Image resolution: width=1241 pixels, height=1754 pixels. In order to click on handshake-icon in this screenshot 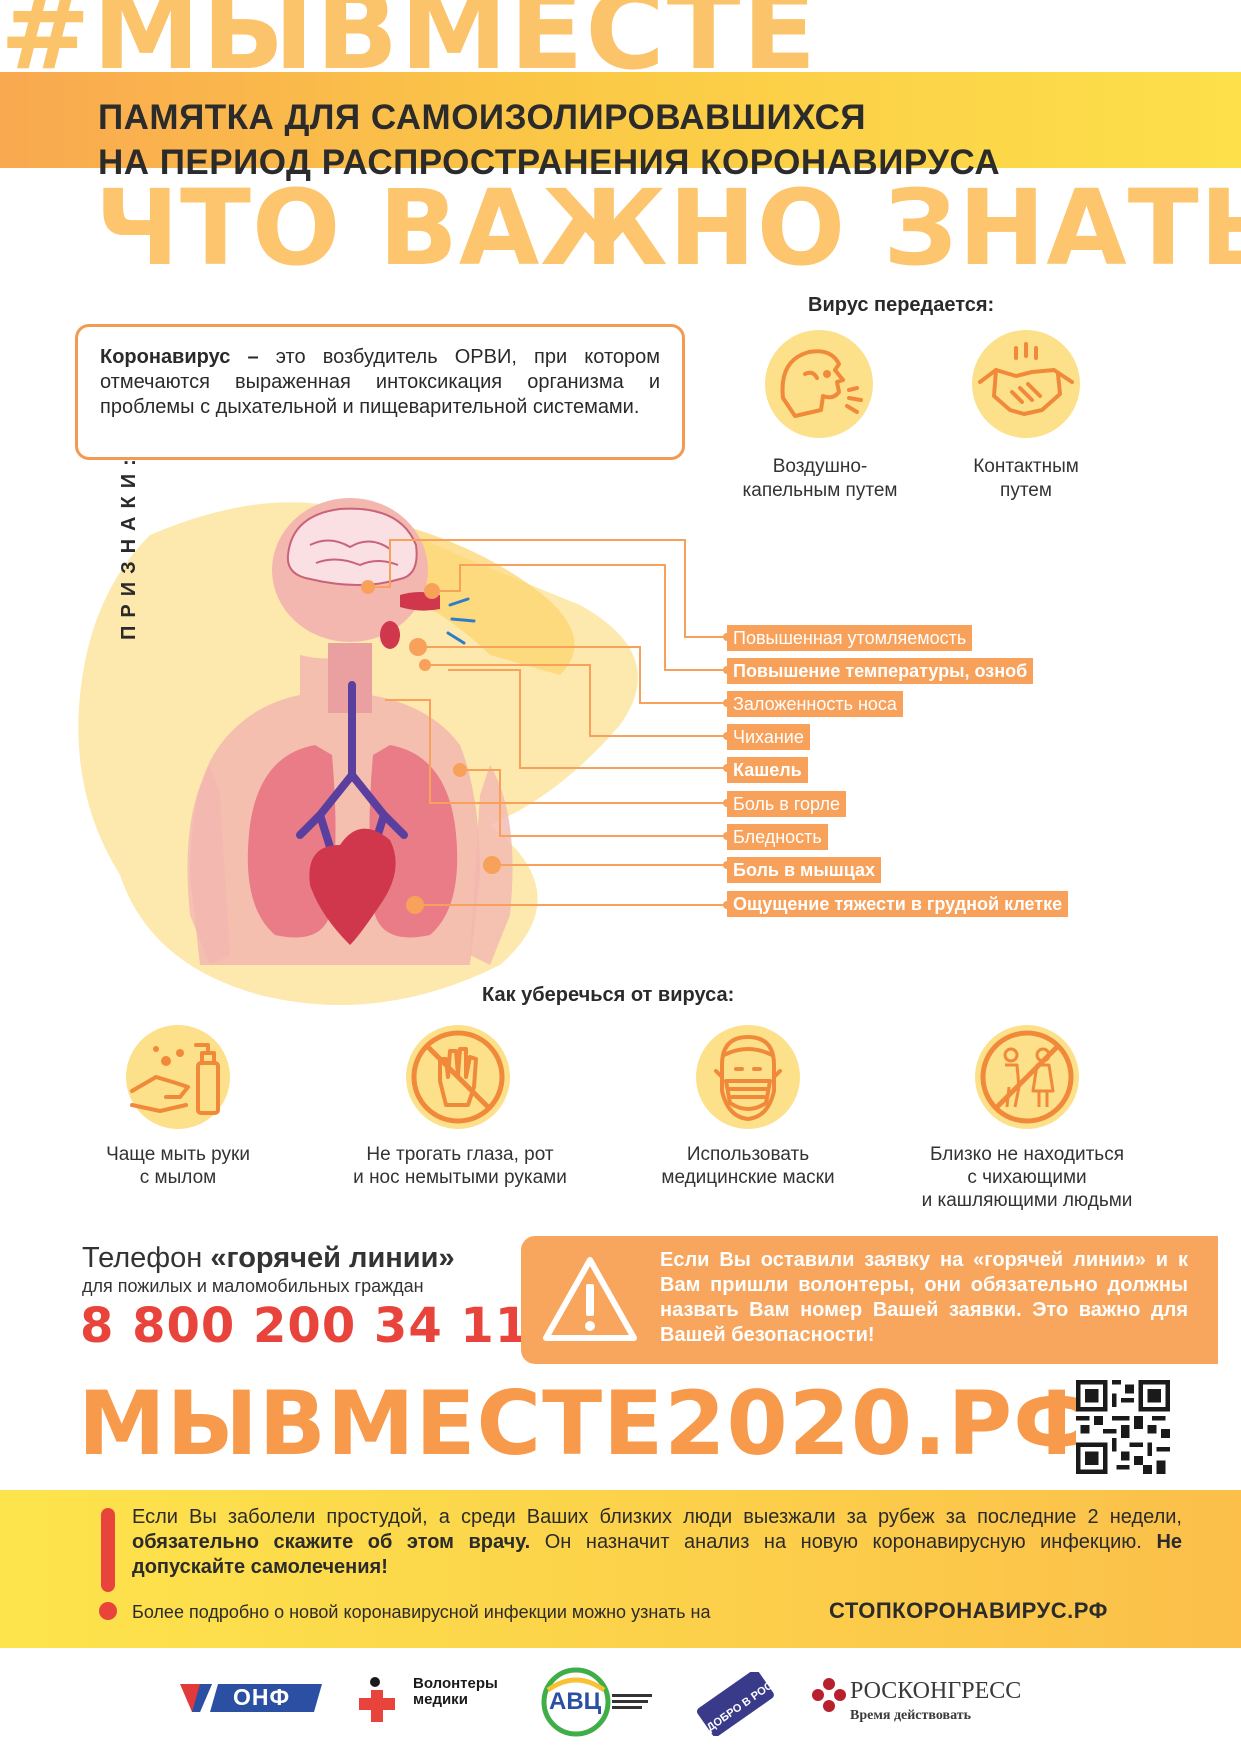, I will do `click(1026, 384)`.